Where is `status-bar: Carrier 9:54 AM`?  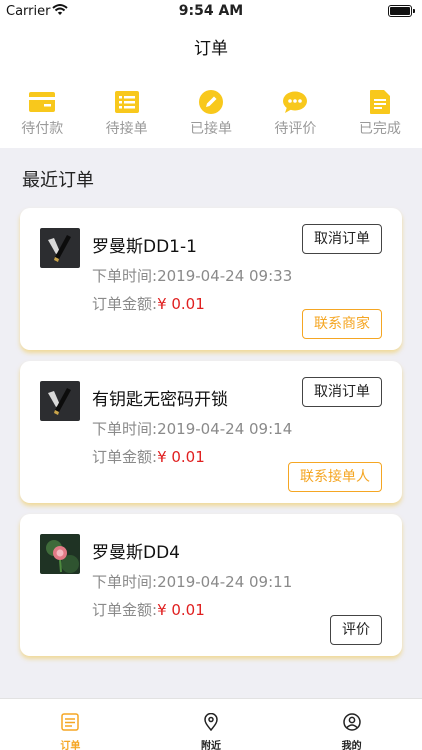
status-bar: Carrier 9:54 AM is located at coordinates (211, 12).